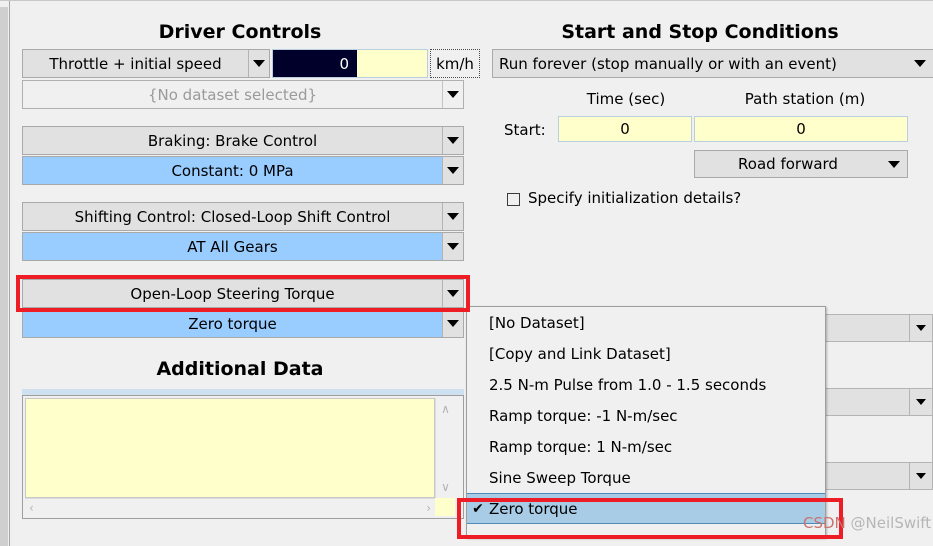 The width and height of the screenshot is (933, 546). I want to click on dropdown-menu-item-label: Sine Sweep Torque, so click(560, 477).